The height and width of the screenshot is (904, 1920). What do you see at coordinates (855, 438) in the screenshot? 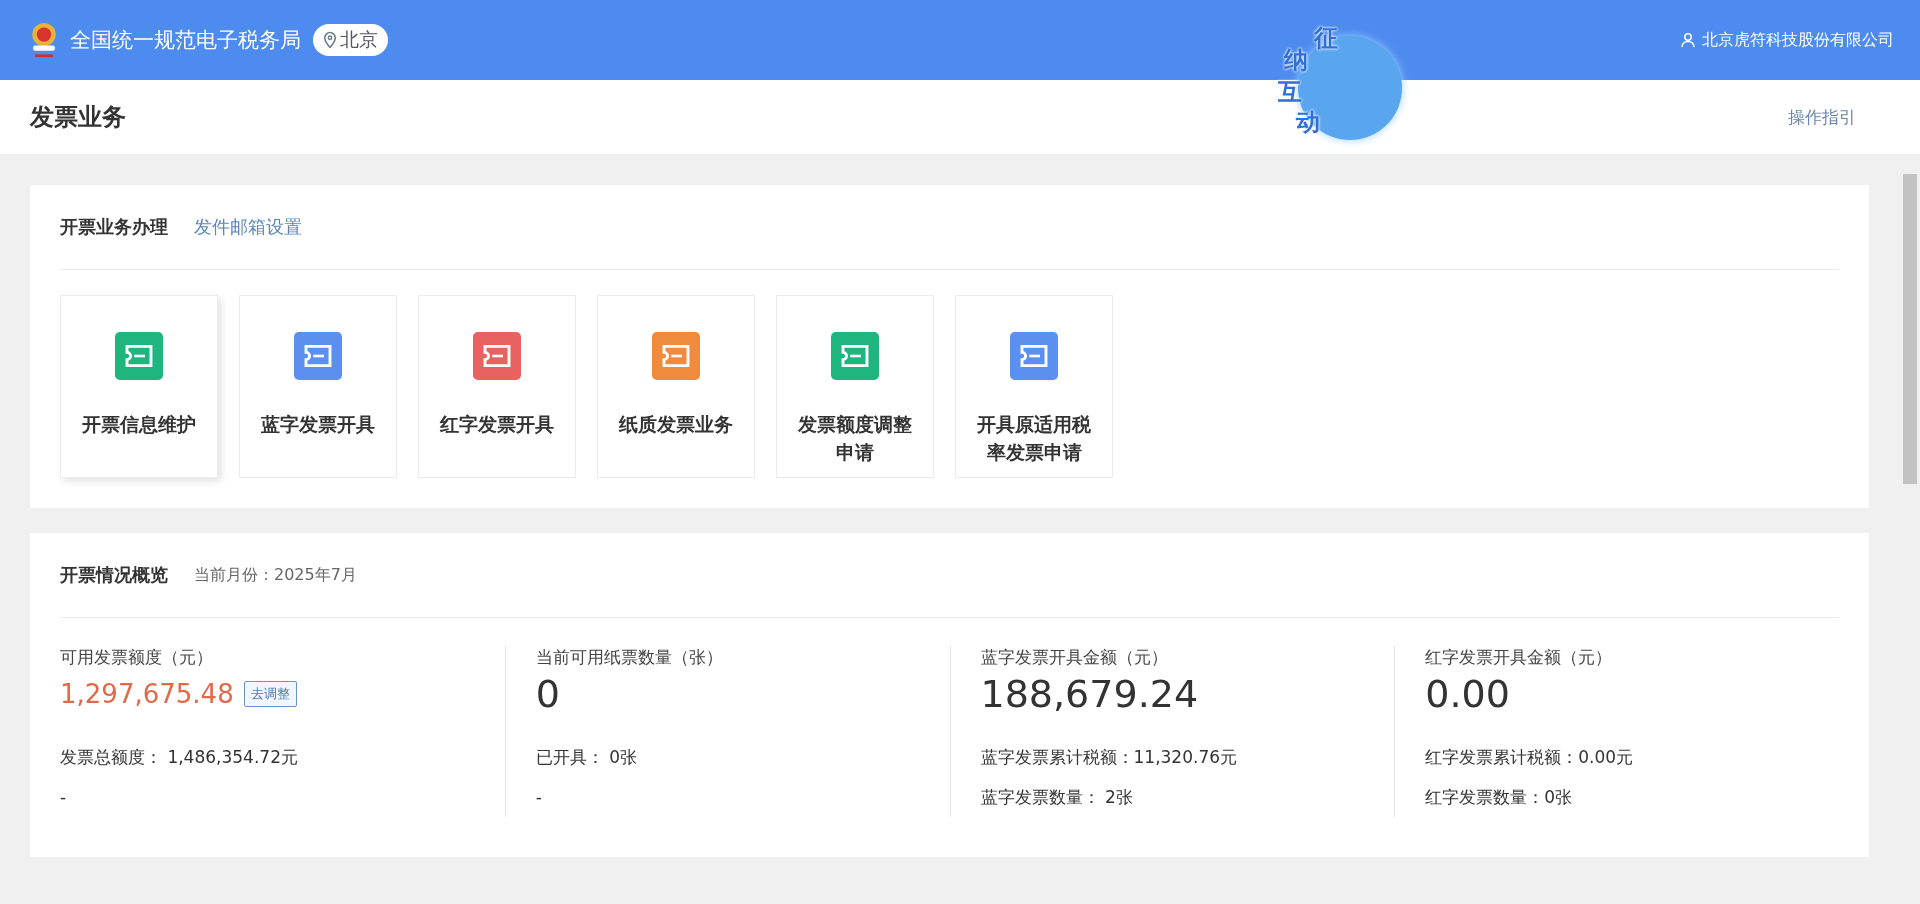
I see `tile-label: 发票额度调整申请` at bounding box center [855, 438].